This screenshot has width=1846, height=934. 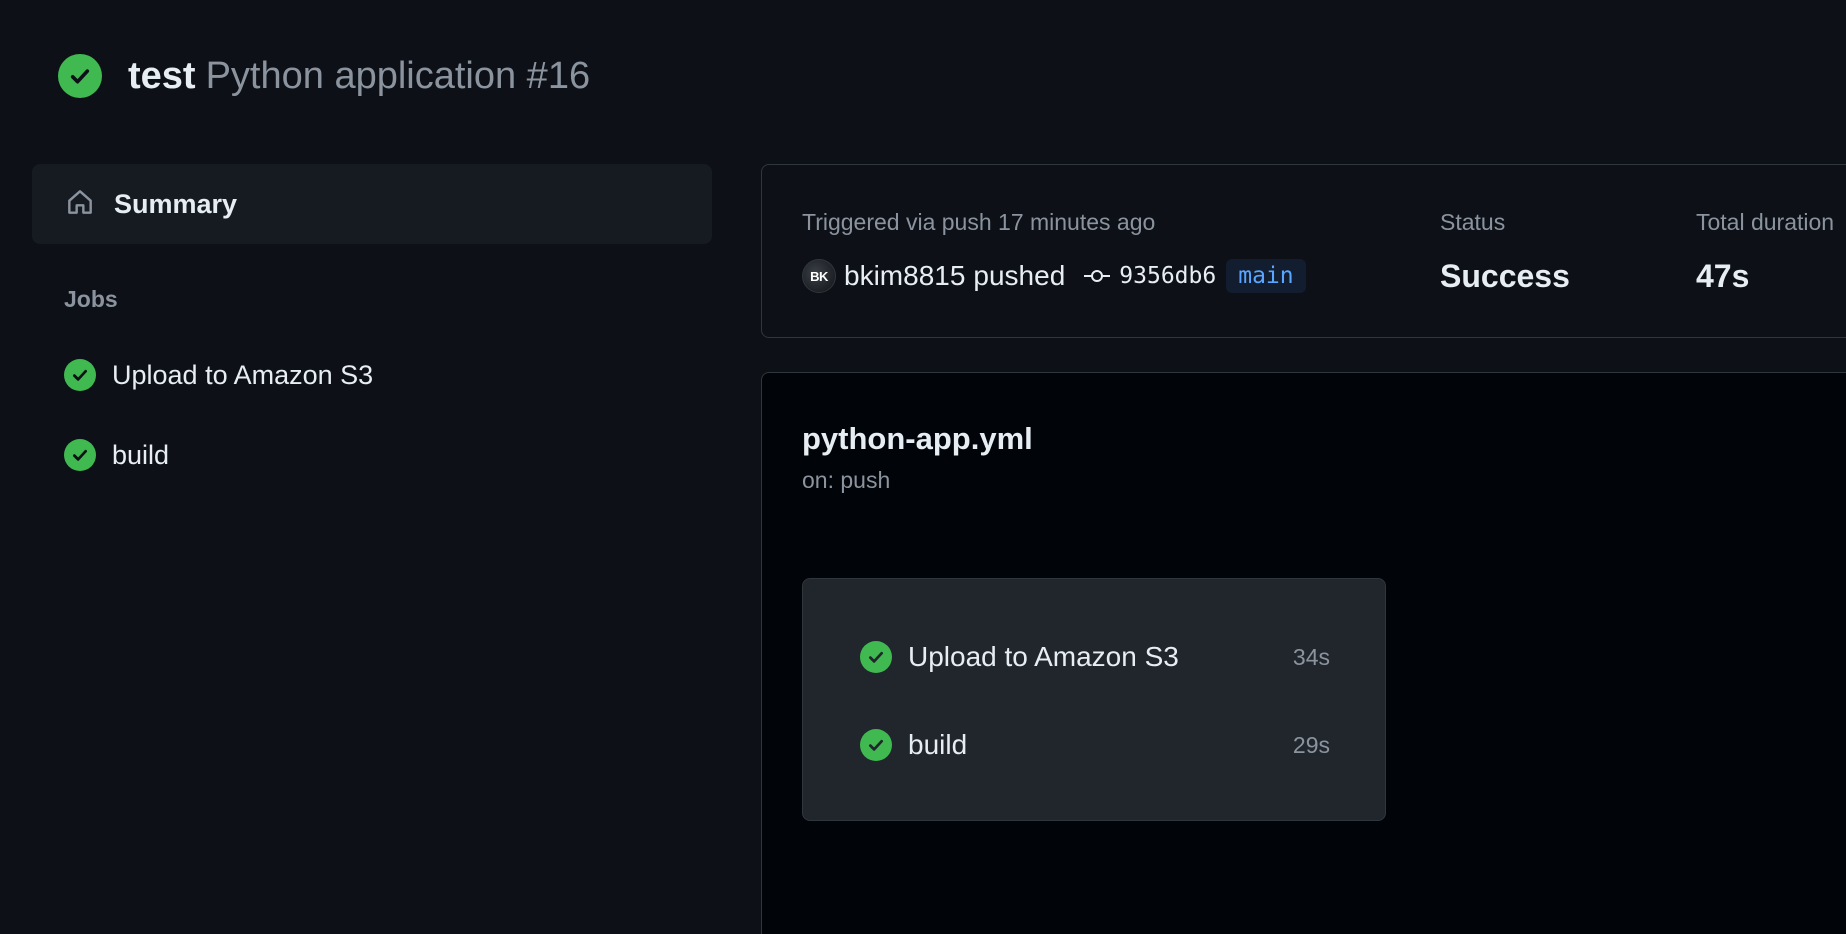 What do you see at coordinates (1311, 656) in the screenshot?
I see `graph-job-duration: 34s` at bounding box center [1311, 656].